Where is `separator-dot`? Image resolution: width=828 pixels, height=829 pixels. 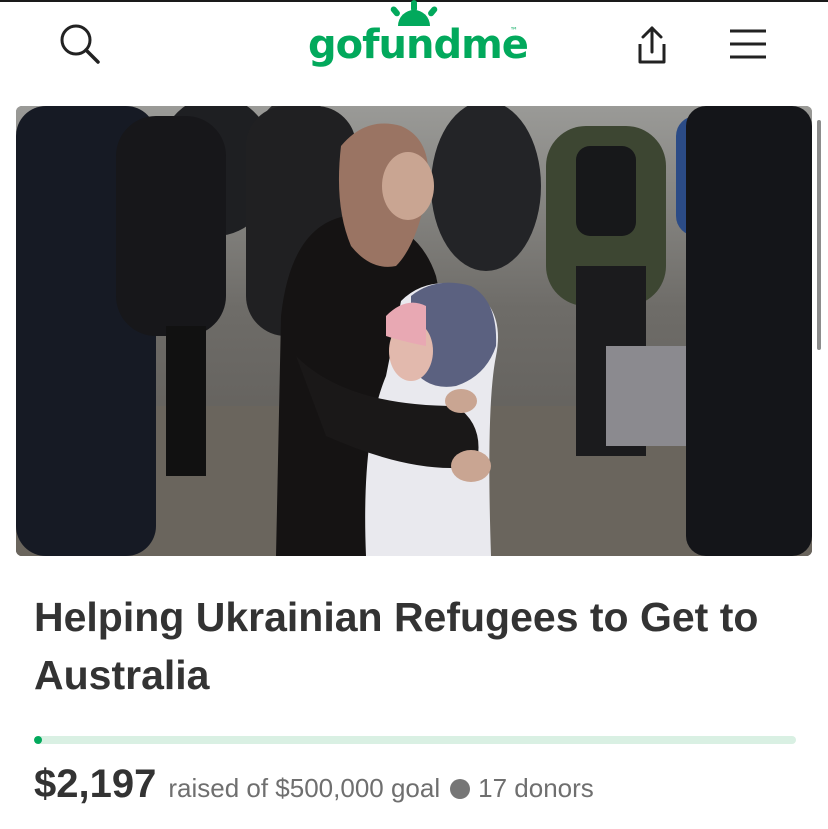
separator-dot is located at coordinates (460, 789).